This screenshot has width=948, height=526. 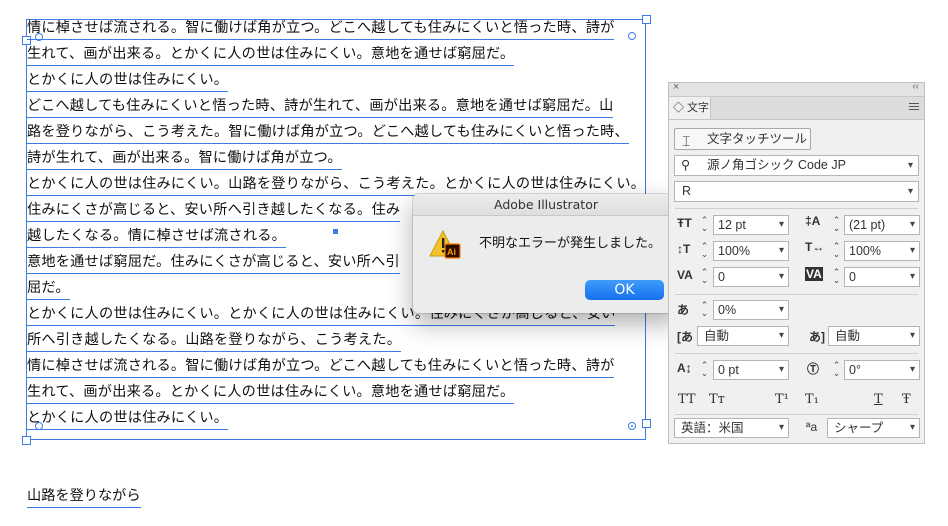 What do you see at coordinates (836, 276) in the screenshot?
I see `tracking-stepper: ⌃ ⌄` at bounding box center [836, 276].